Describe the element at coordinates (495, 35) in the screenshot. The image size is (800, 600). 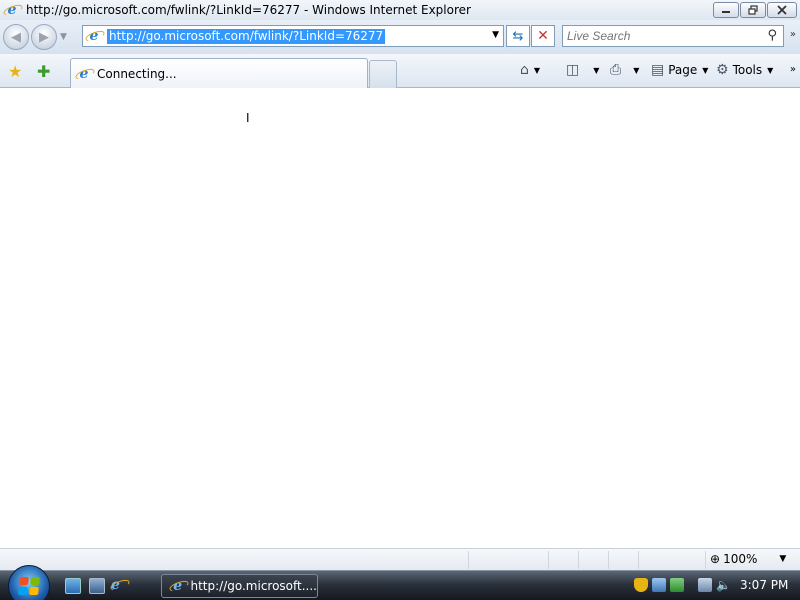
I see `address-dropdown-icon: ▼` at that location.